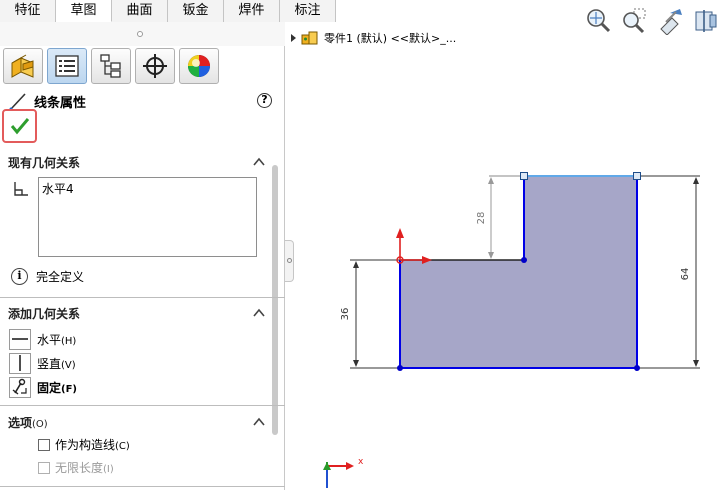 The height and width of the screenshot is (490, 728). Describe the element at coordinates (20, 422) in the screenshot. I see `options-title: 选项` at that location.